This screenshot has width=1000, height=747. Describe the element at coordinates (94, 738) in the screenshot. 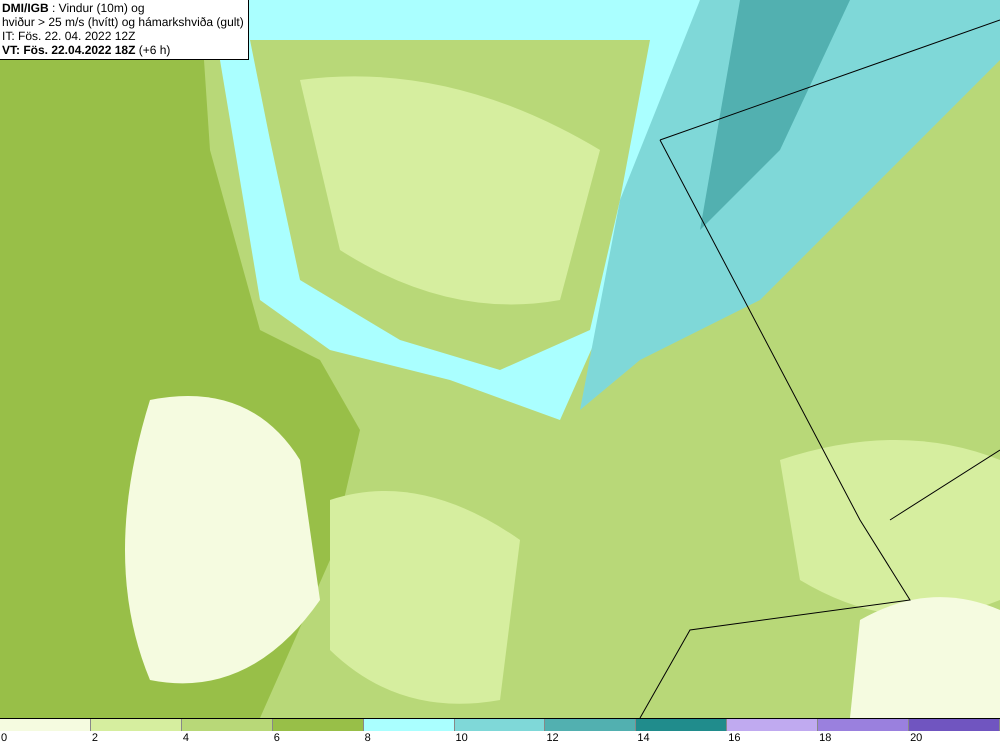

I see `legend-tick-label: 2` at that location.